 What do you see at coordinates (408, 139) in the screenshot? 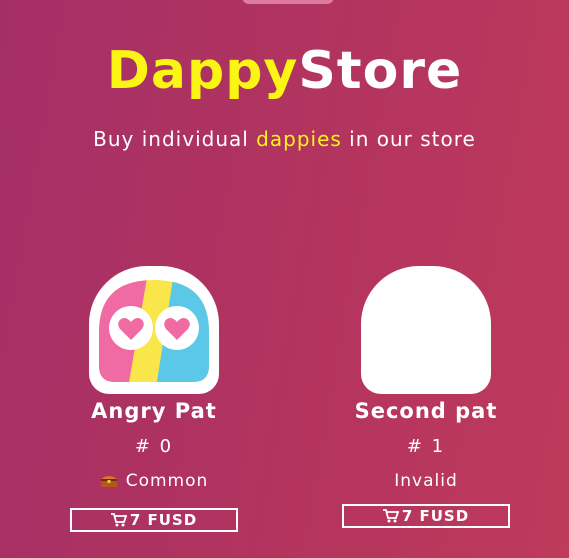
I see `subtitle-after: in our store` at bounding box center [408, 139].